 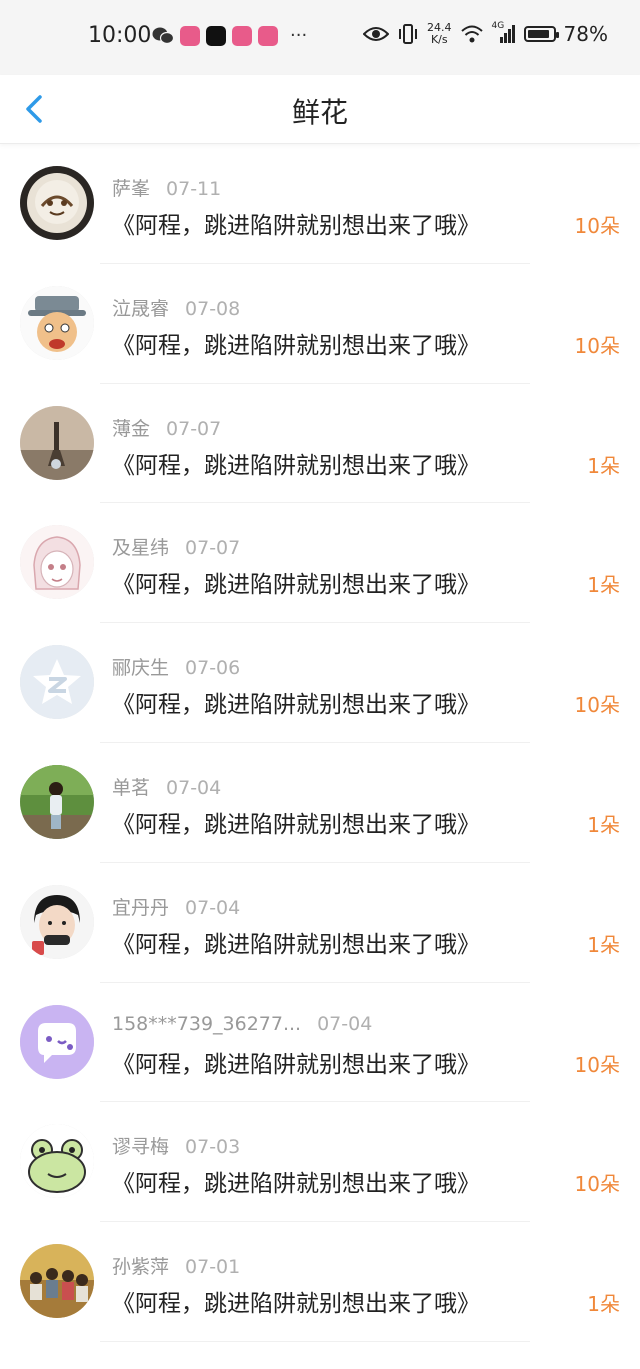 I want to click on user-name: 泣晟睿, so click(x=141, y=308).